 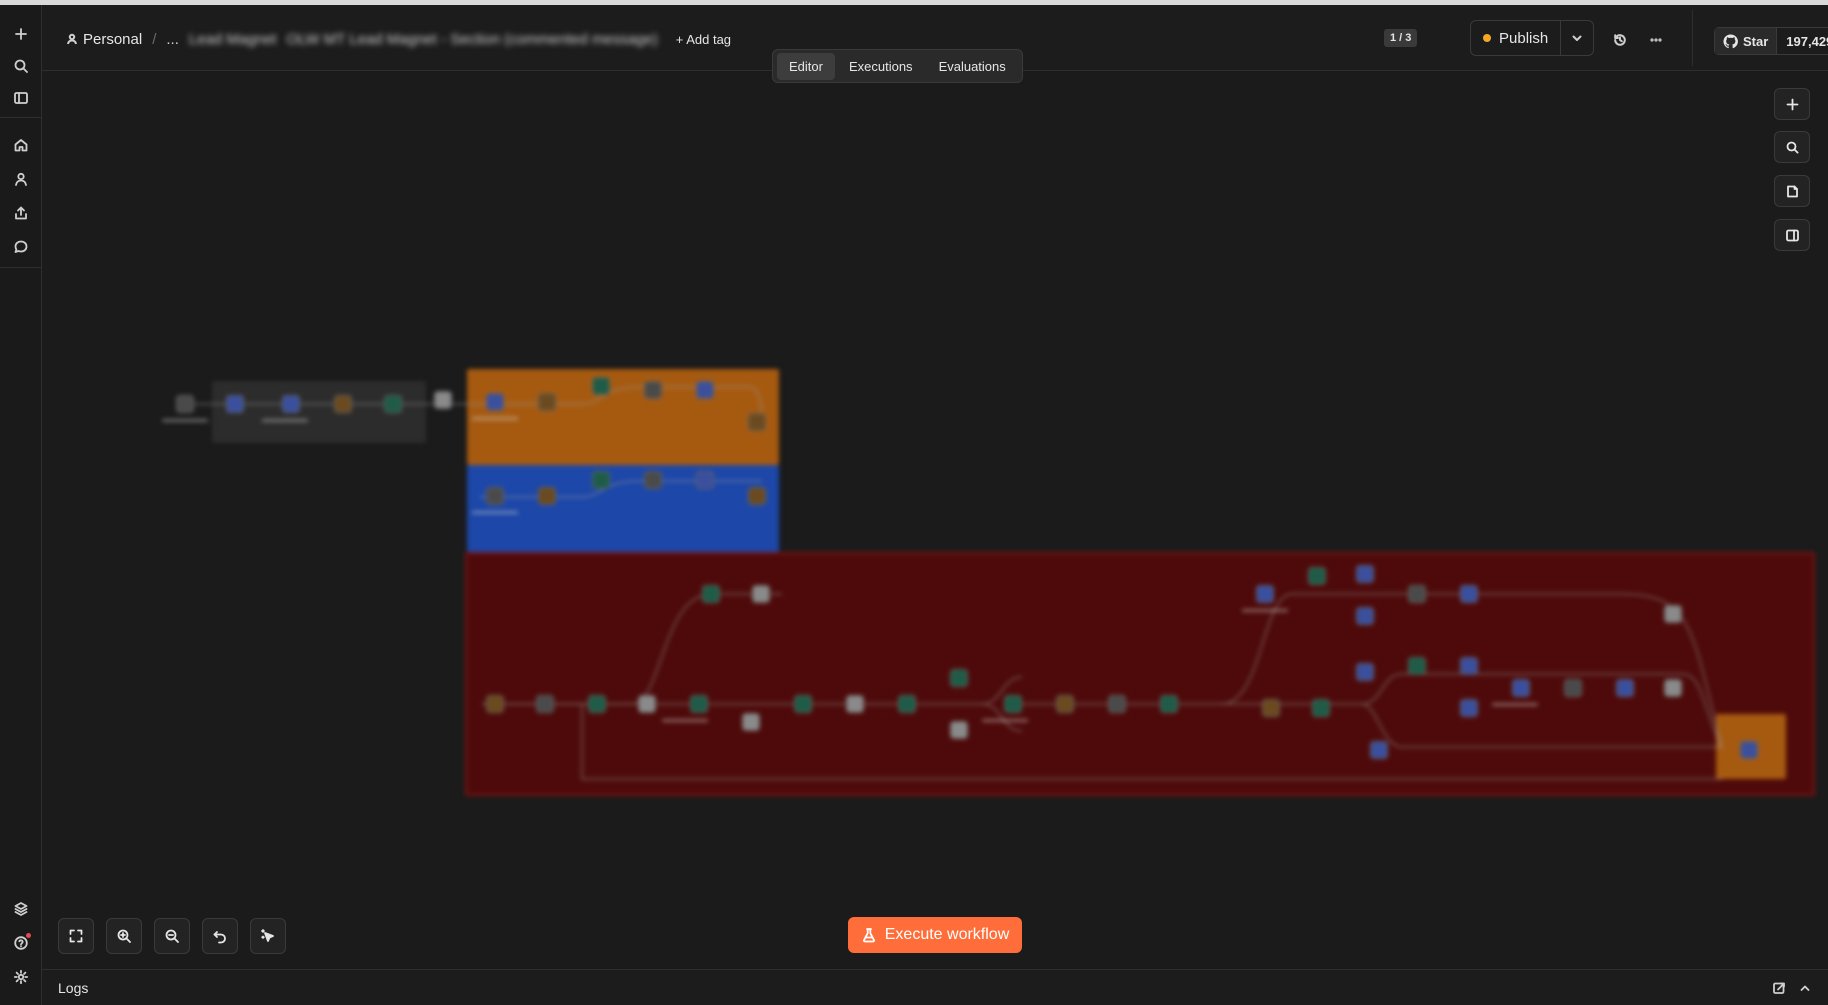 I want to click on breadcrumb-project-name: Lead Magnet, so click(x=233, y=39).